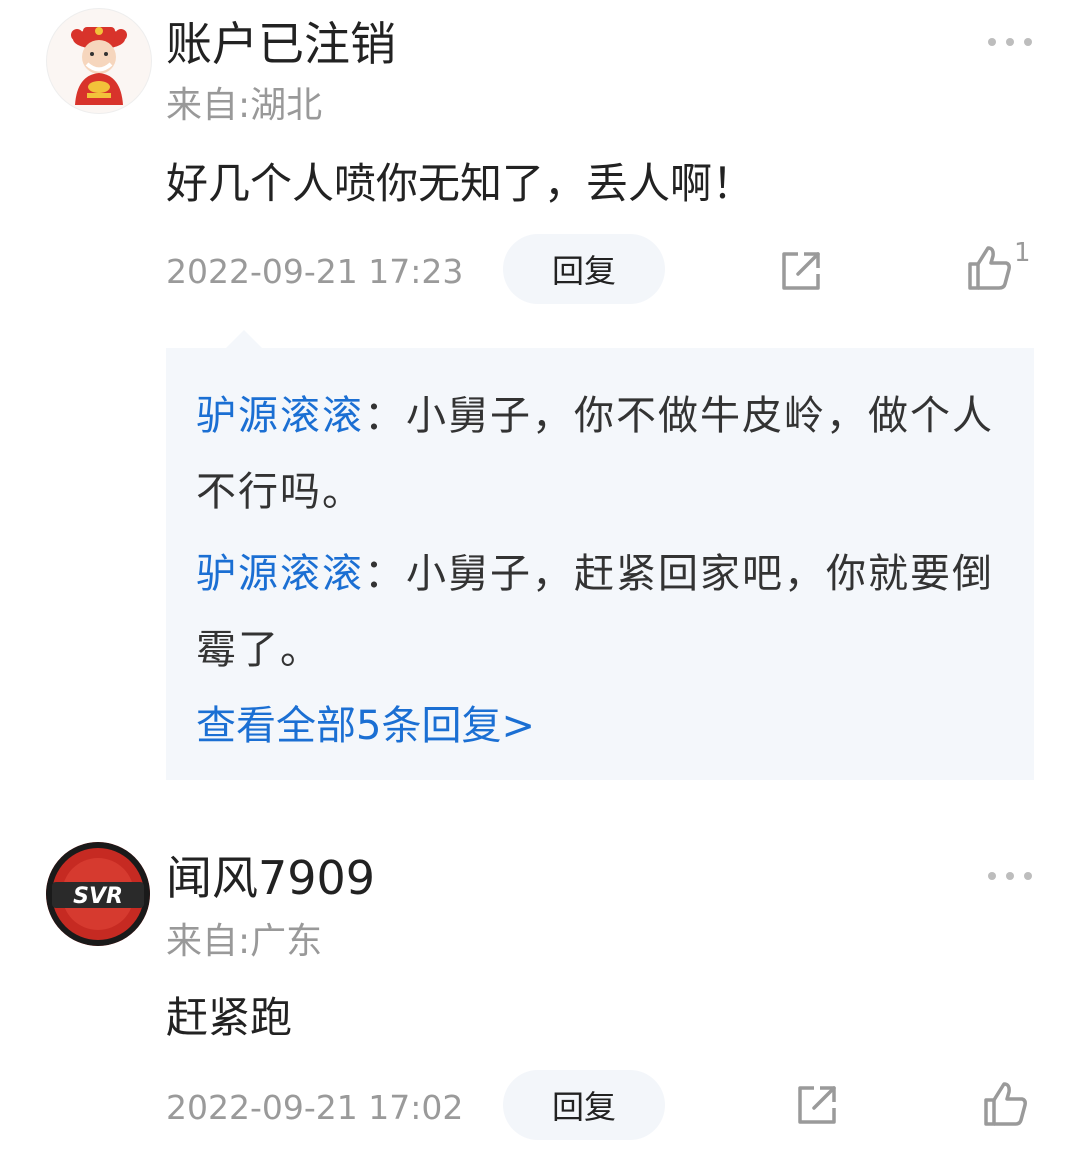 This screenshot has height=1174, width=1080. I want to click on comment-text: 好几个人喷你无知了，丢人啊！, so click(460, 183).